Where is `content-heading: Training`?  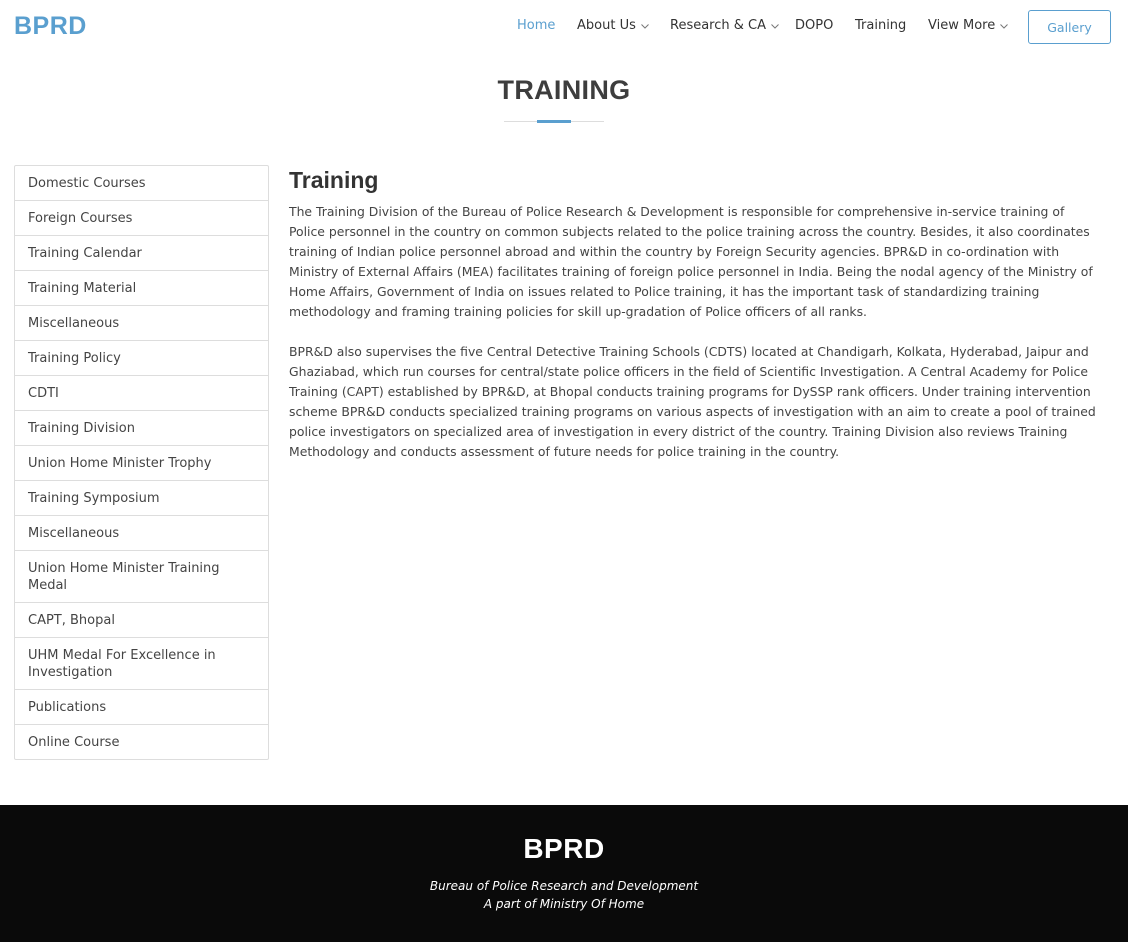 content-heading: Training is located at coordinates (334, 180).